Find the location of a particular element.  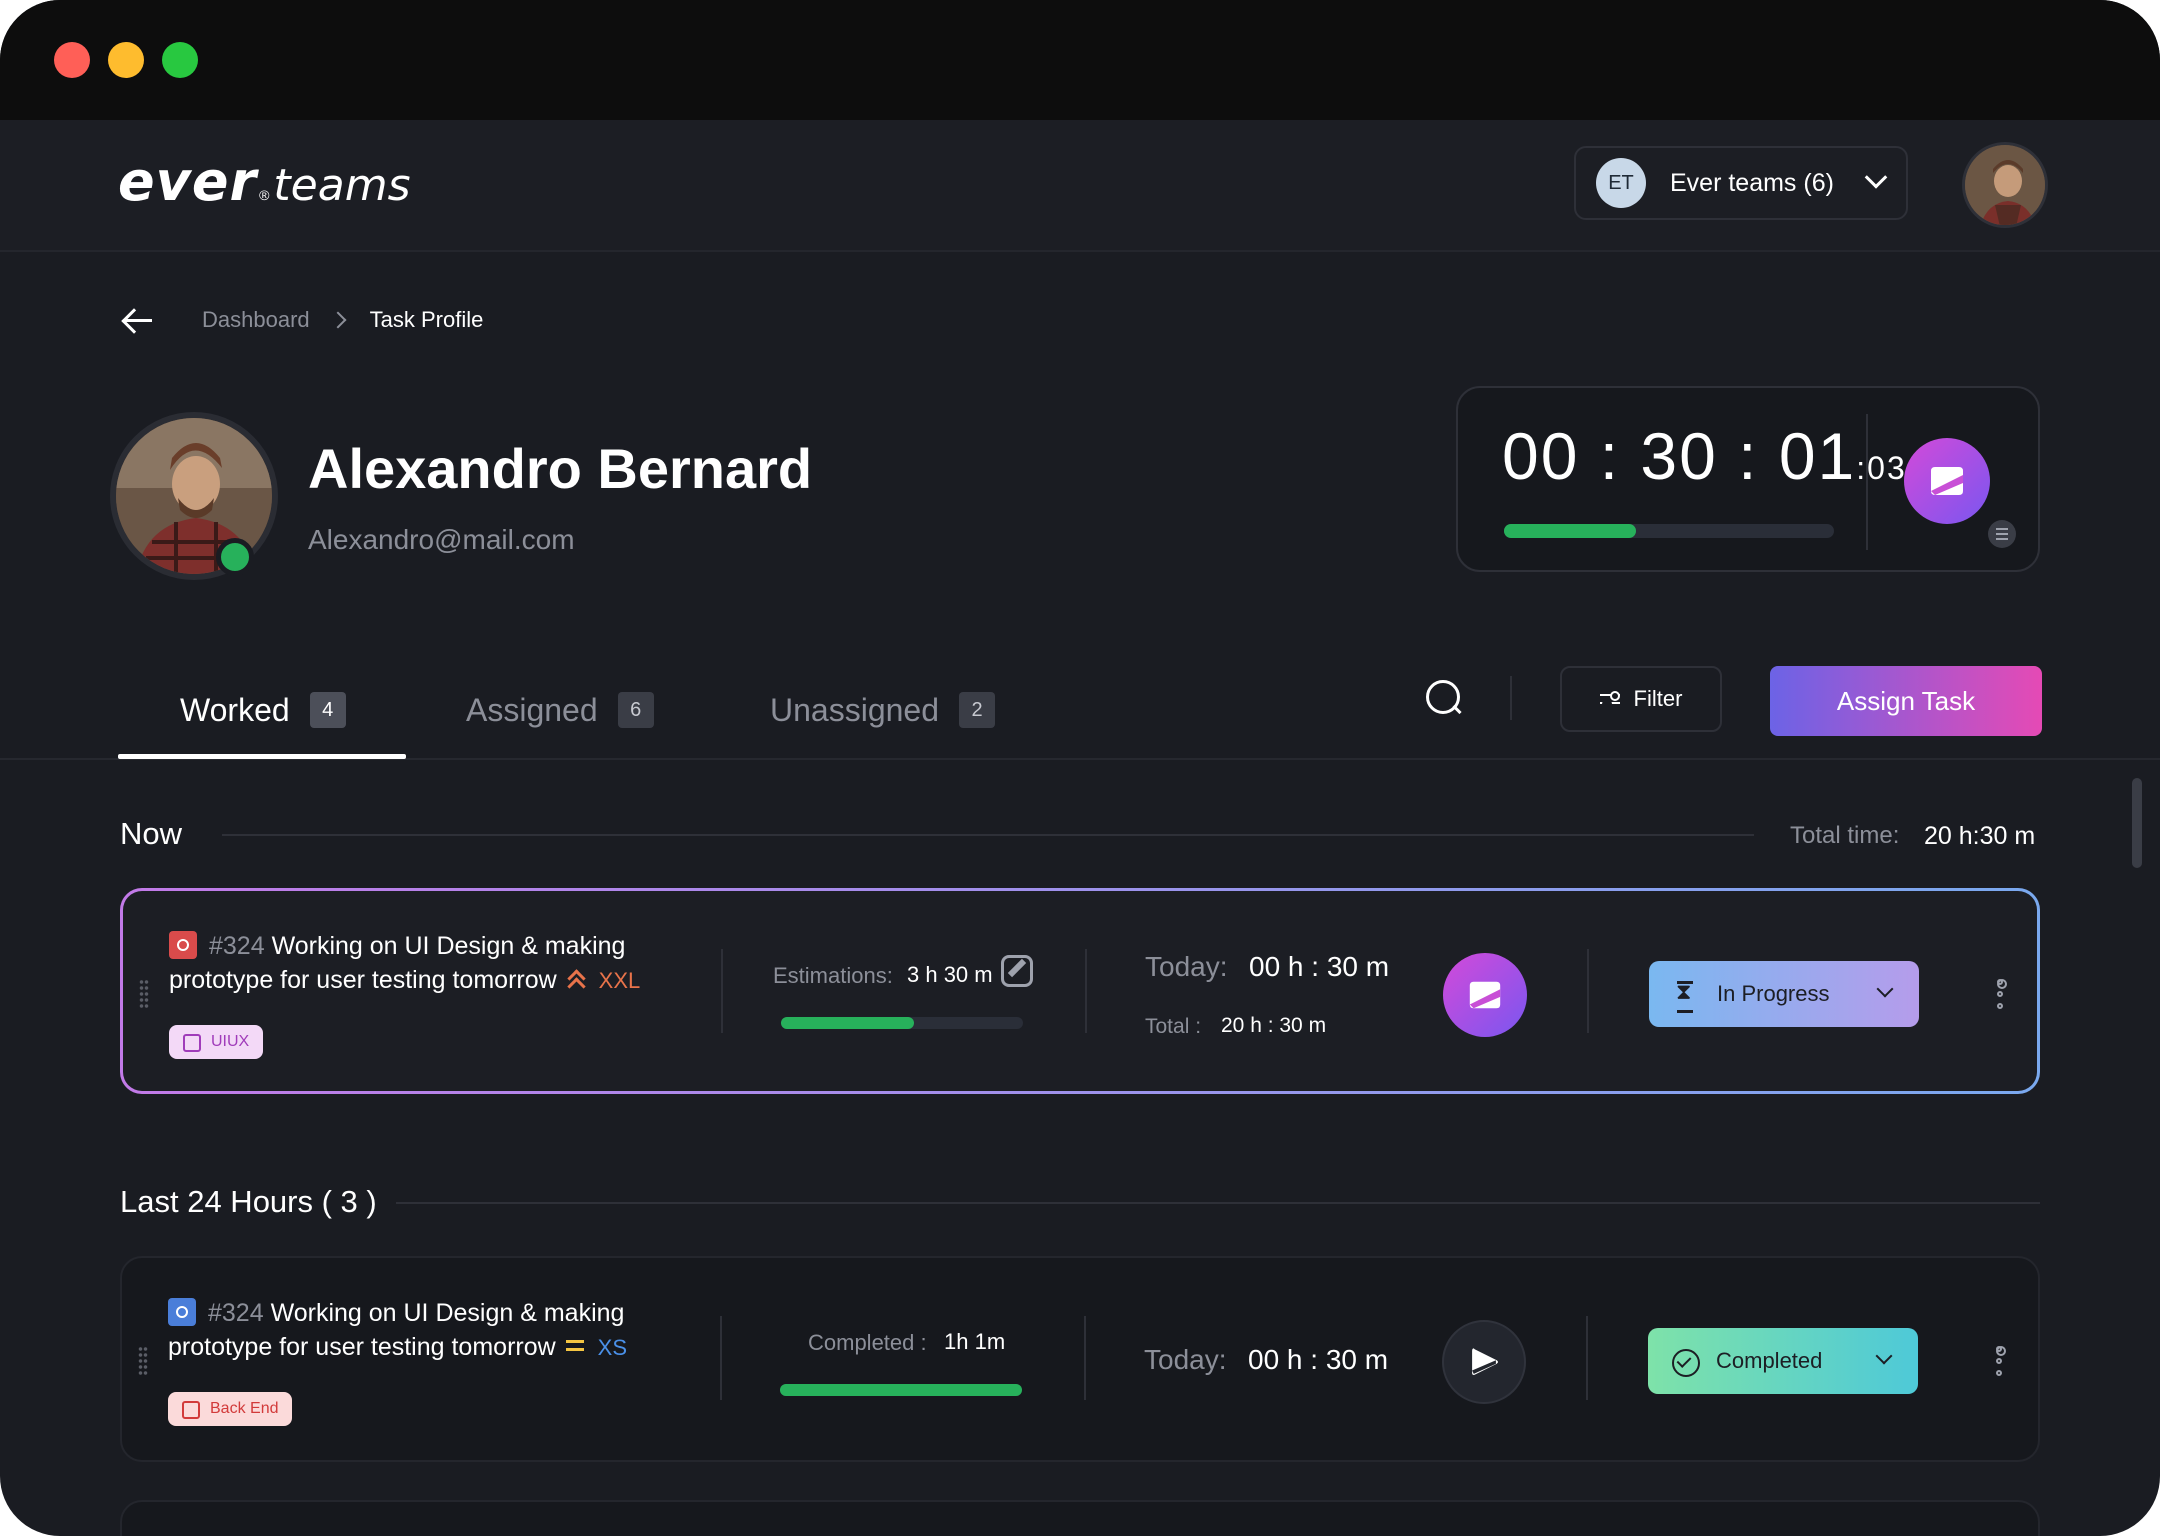

tab-worked: Worked 4 is located at coordinates (263, 710).